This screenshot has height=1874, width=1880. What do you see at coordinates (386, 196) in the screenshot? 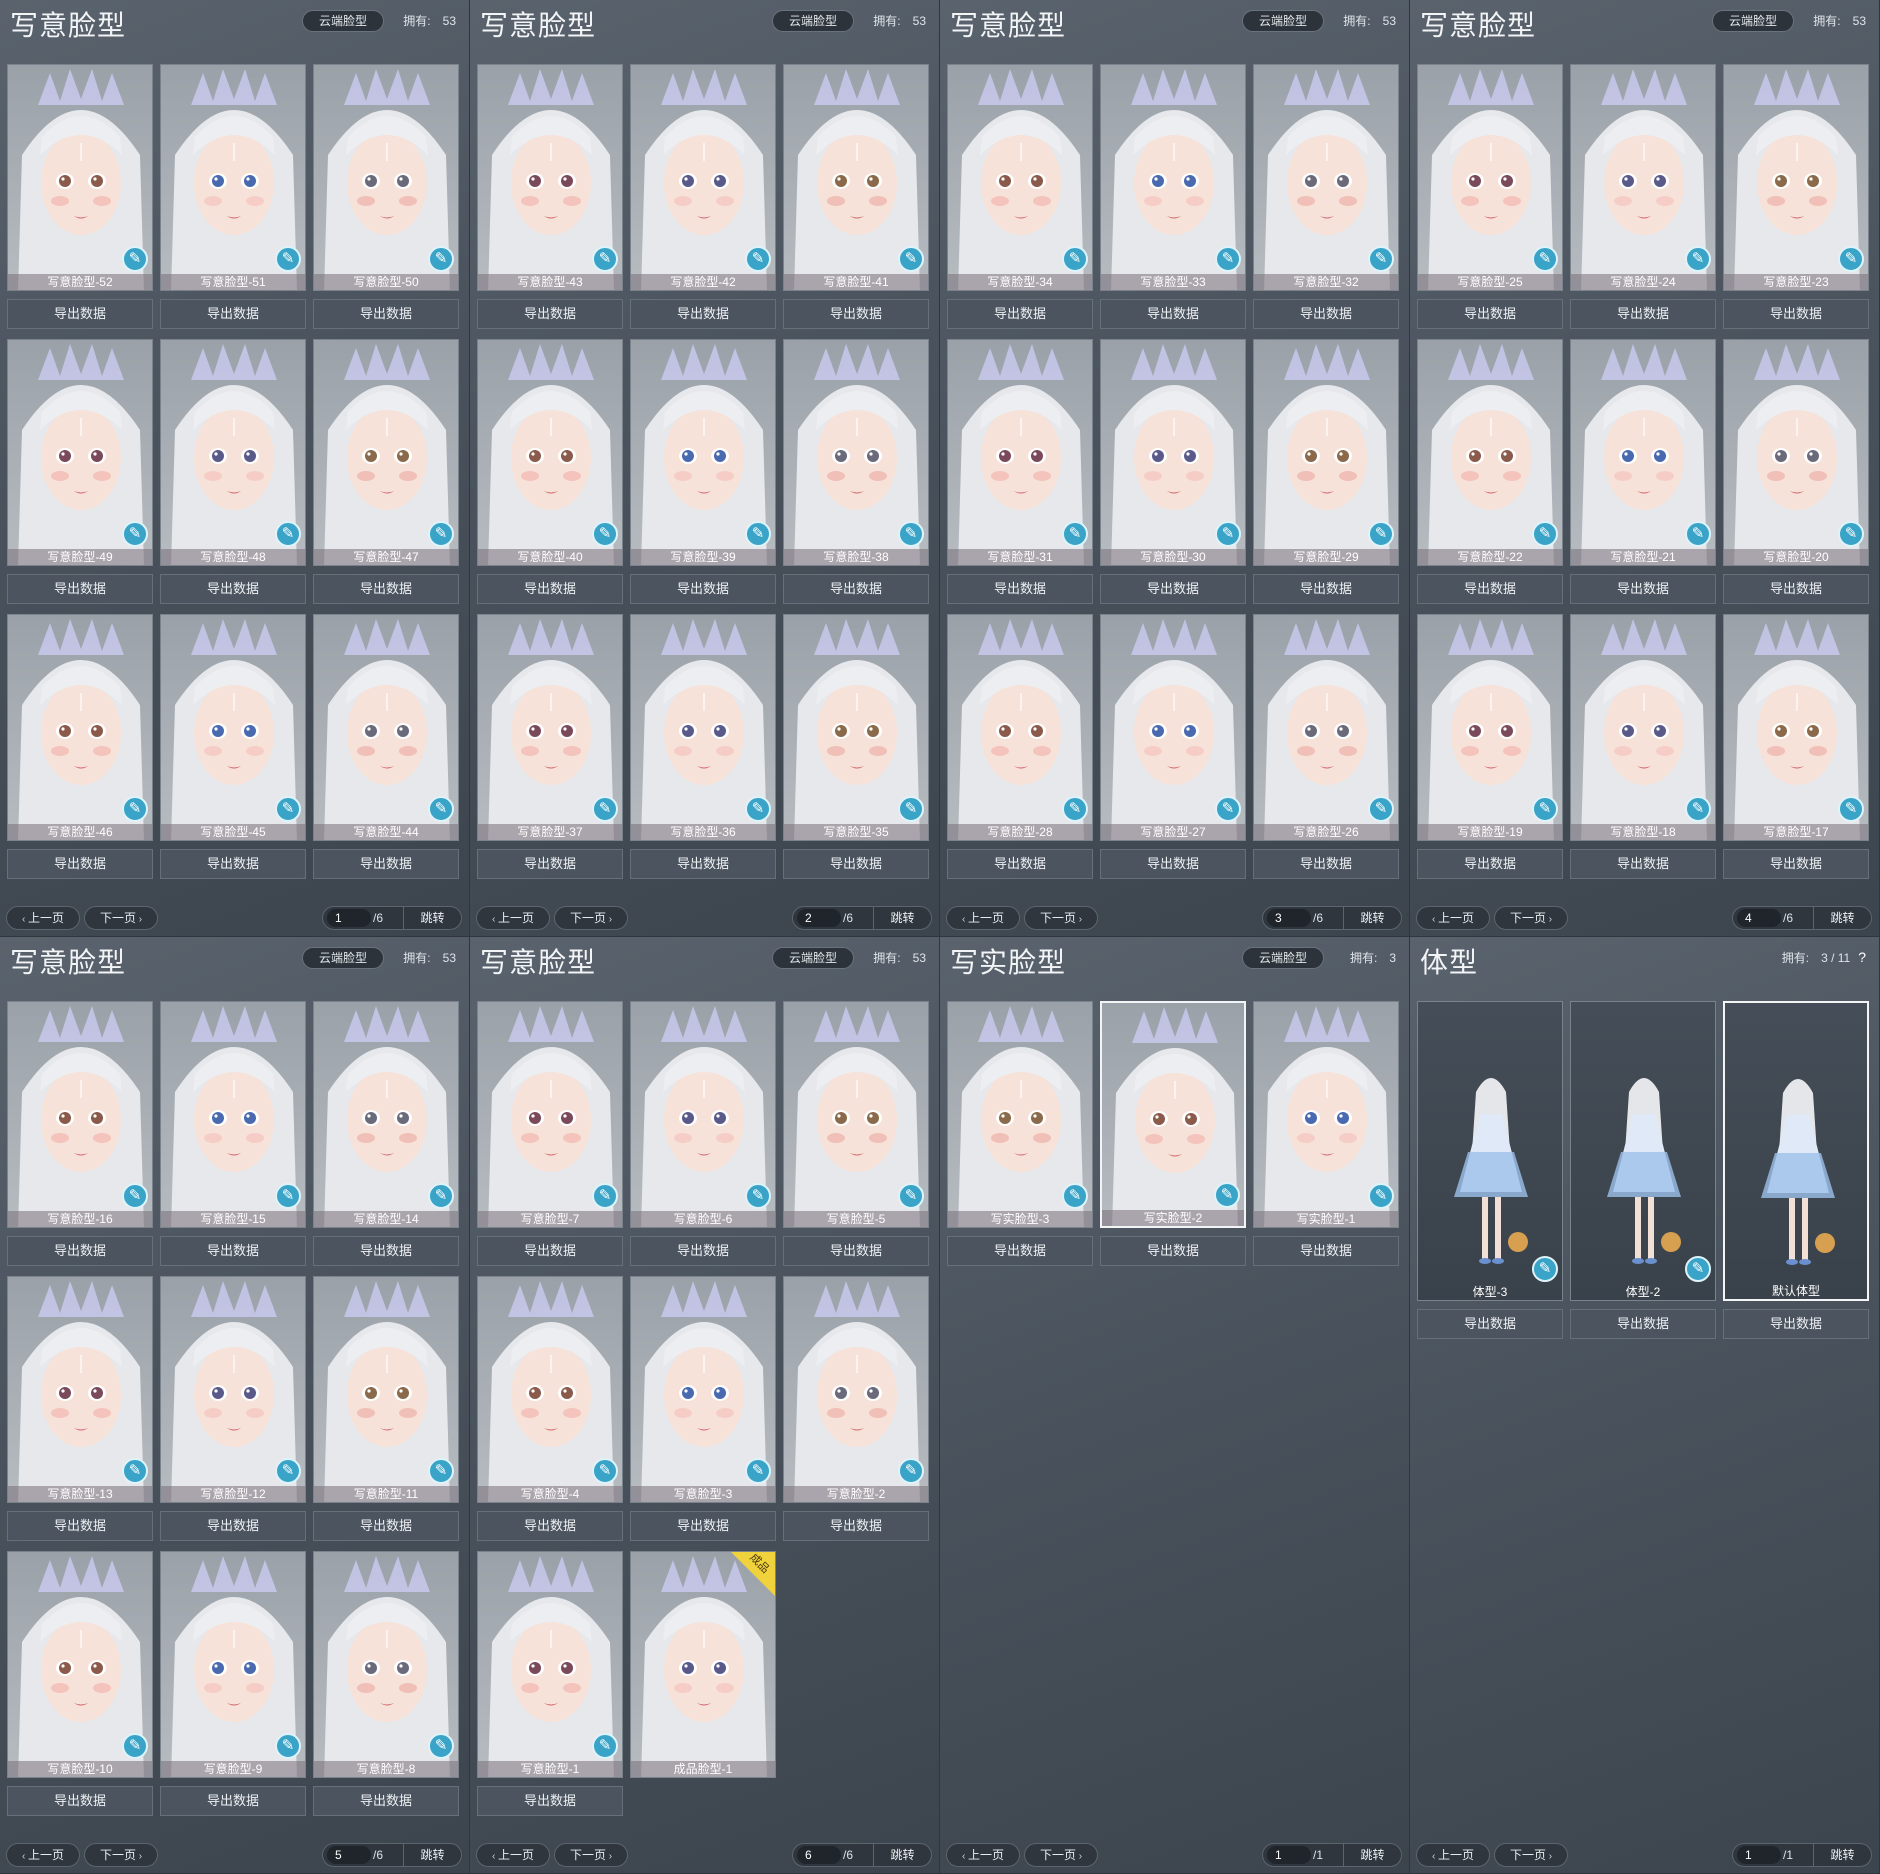
I see `face-card: 写意脸型-50 ✎ 导出数据` at bounding box center [386, 196].